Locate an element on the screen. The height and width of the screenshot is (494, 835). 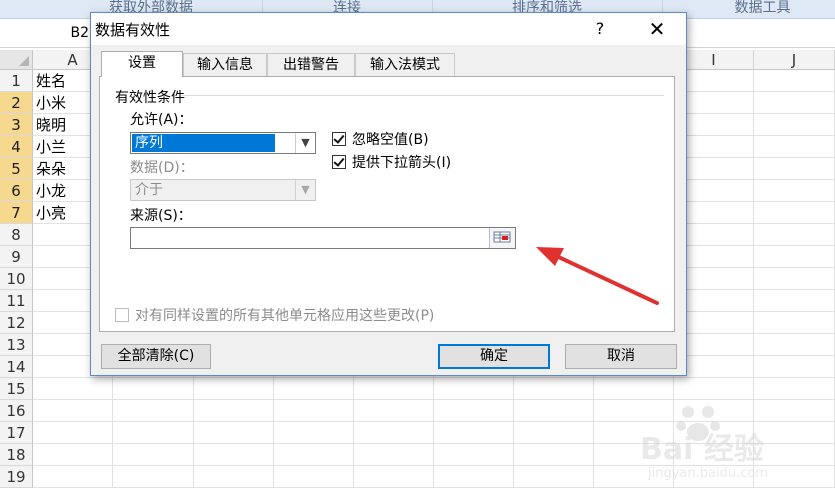
cell-b17 is located at coordinates (153, 433).